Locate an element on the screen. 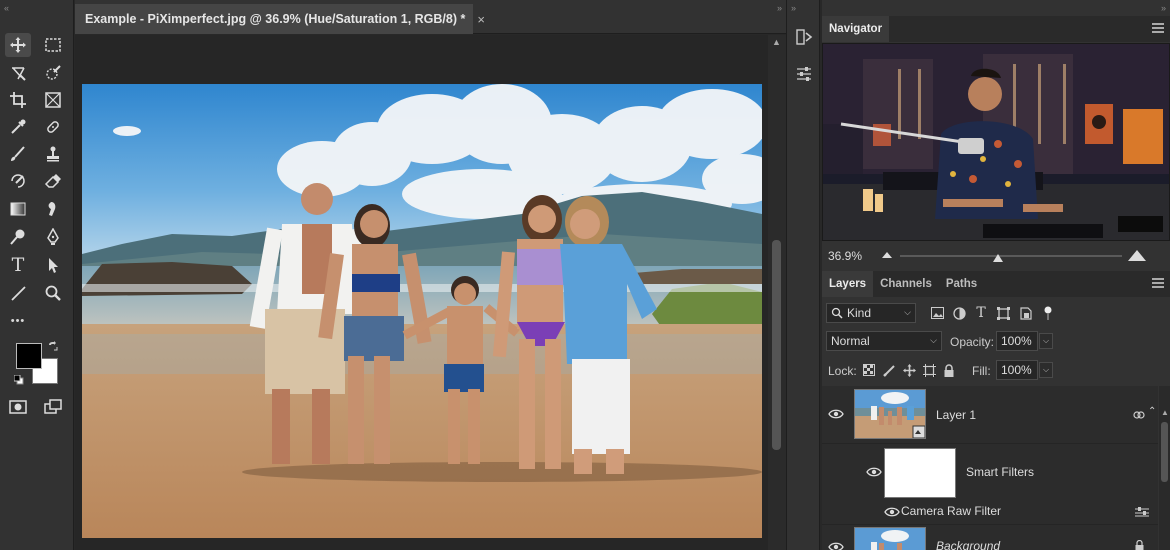  collapse-arrow-icon: ⌃ is located at coordinates (1152, 411).